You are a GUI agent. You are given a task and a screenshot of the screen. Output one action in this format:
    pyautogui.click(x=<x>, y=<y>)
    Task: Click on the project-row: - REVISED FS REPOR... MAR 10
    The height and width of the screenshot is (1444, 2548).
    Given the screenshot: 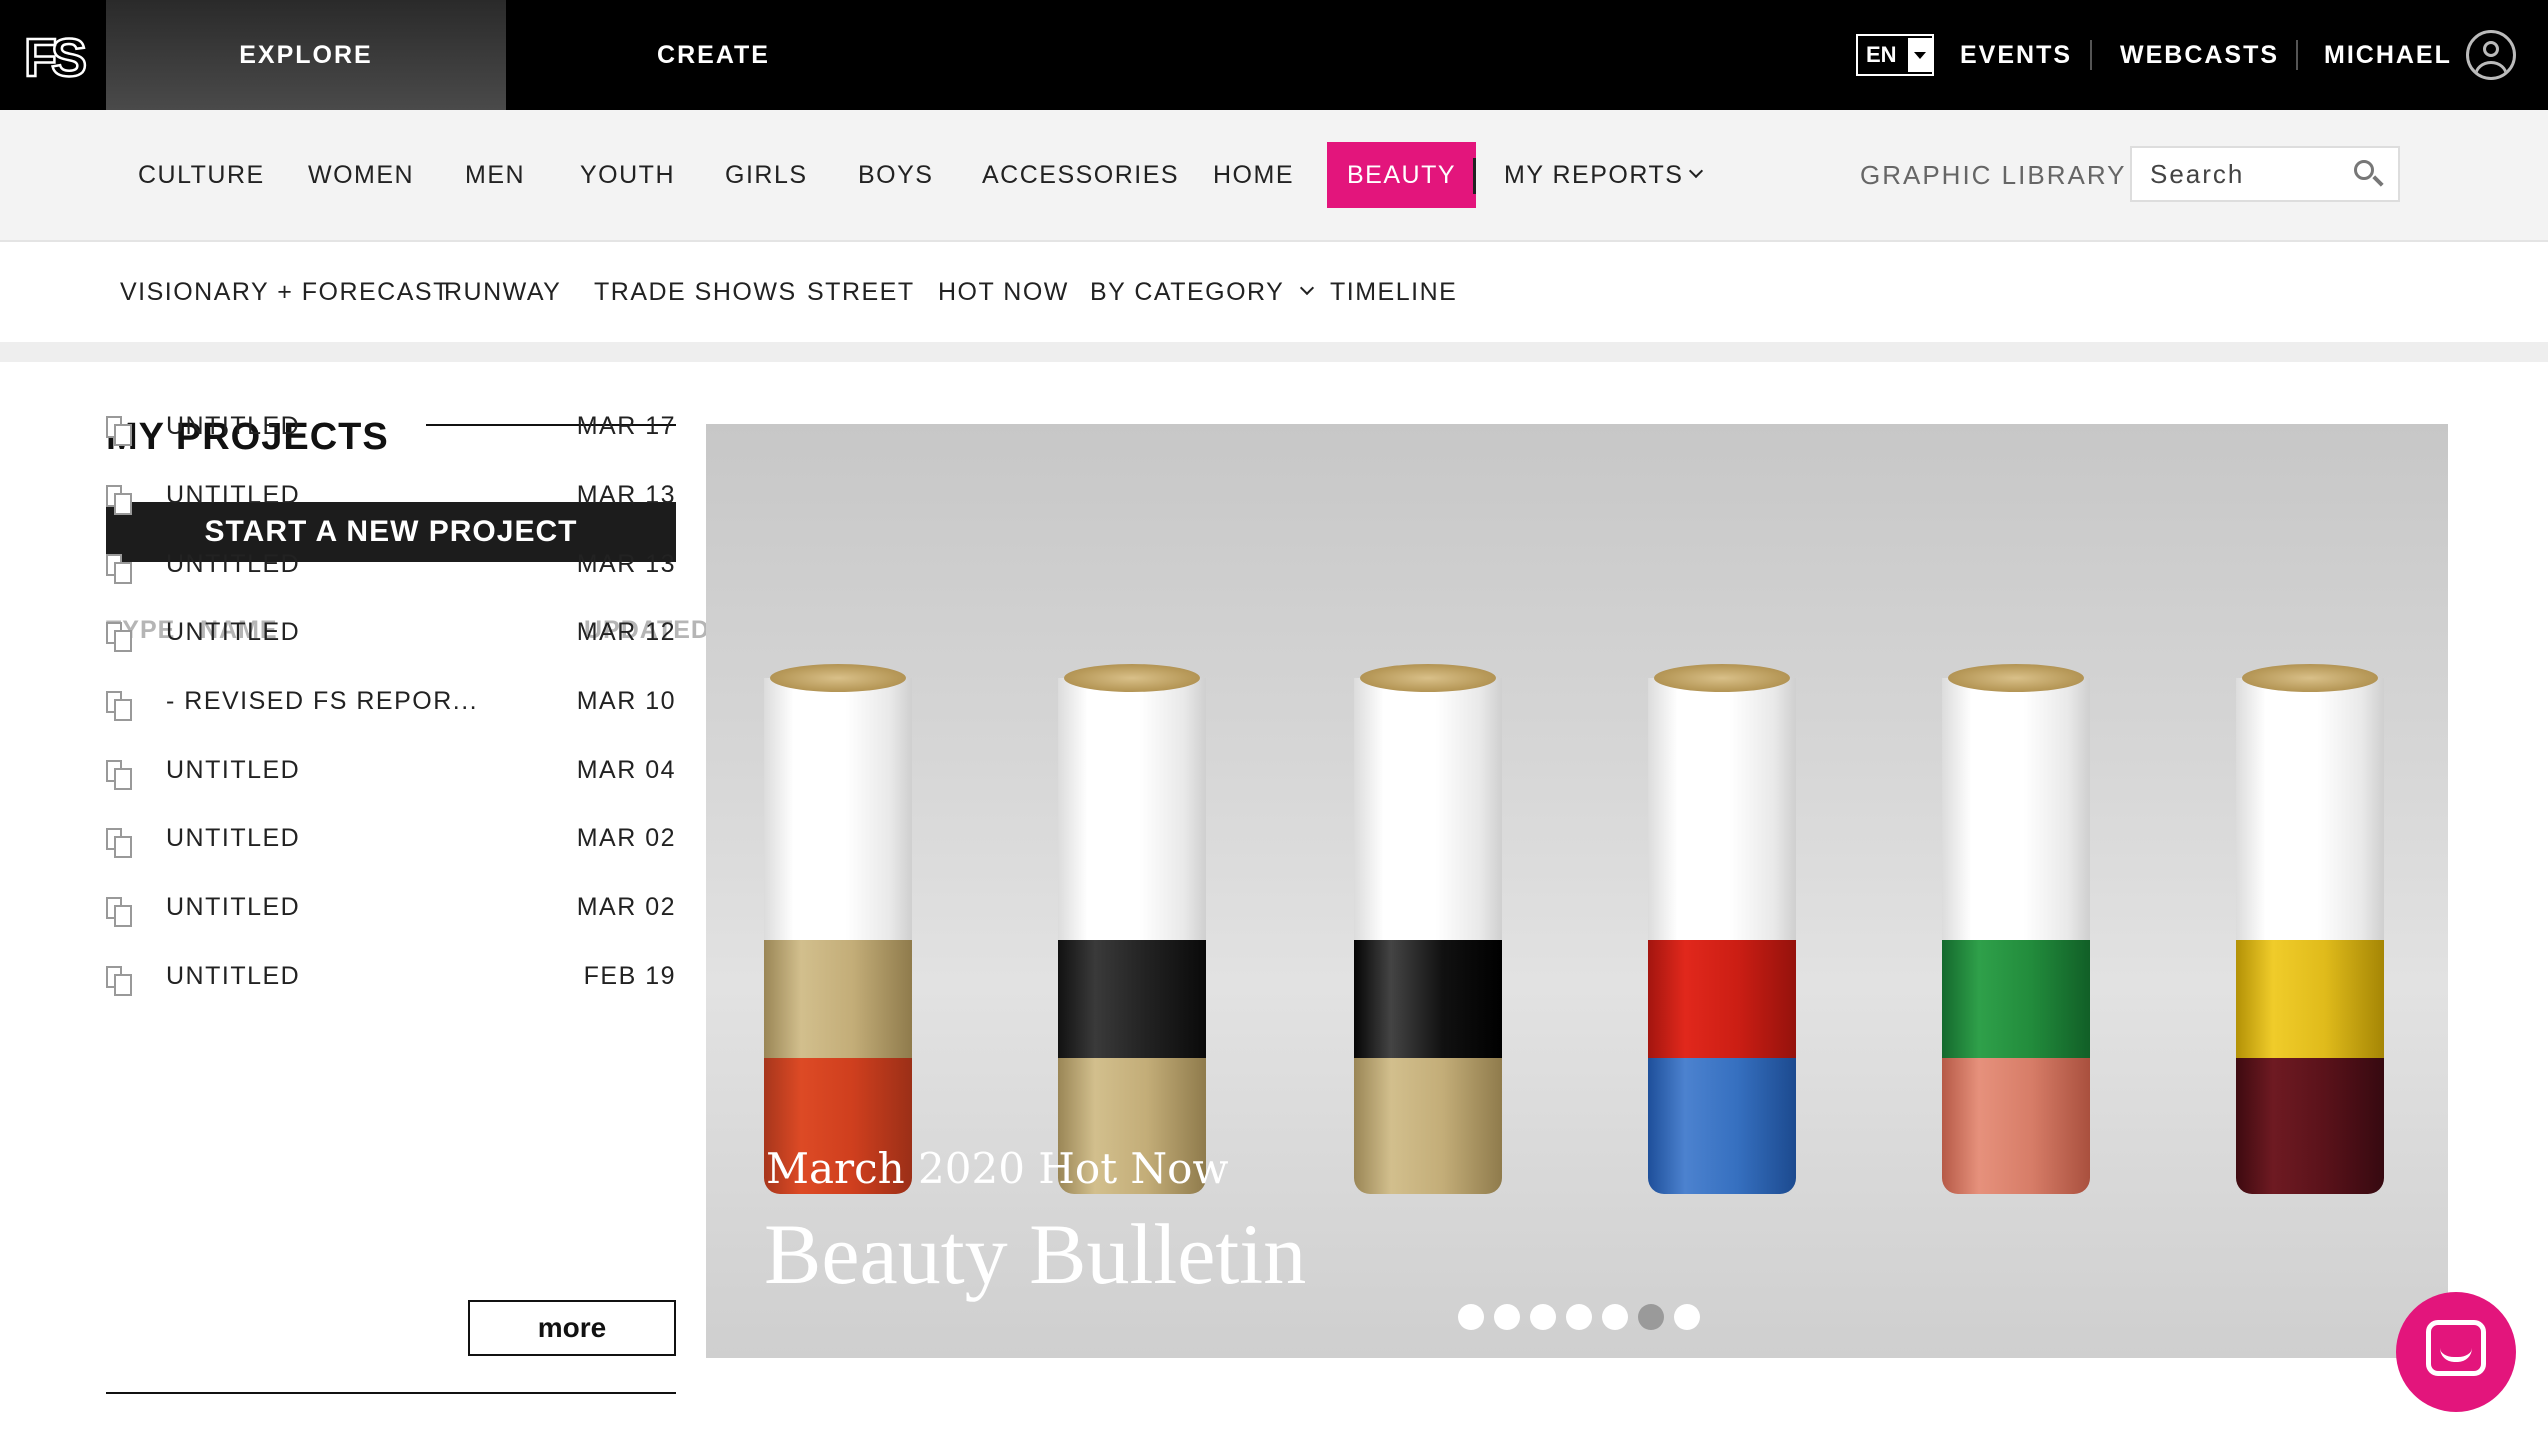 What is the action you would take?
    pyautogui.click(x=391, y=703)
    